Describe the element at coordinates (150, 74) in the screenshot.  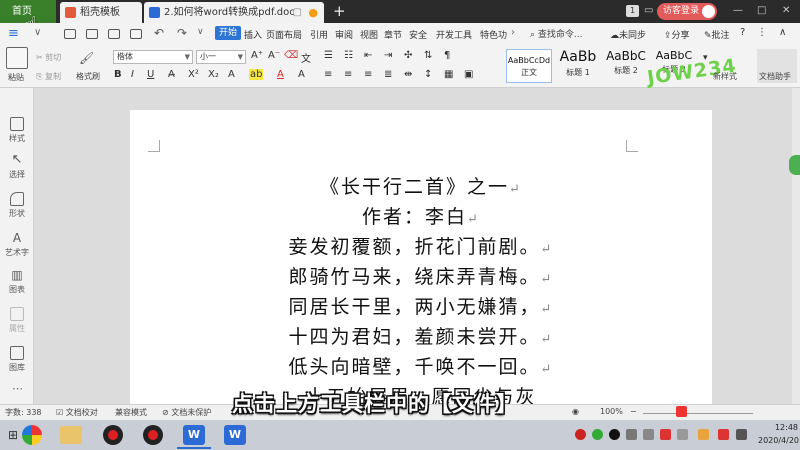
I see `underline-icon: U` at that location.